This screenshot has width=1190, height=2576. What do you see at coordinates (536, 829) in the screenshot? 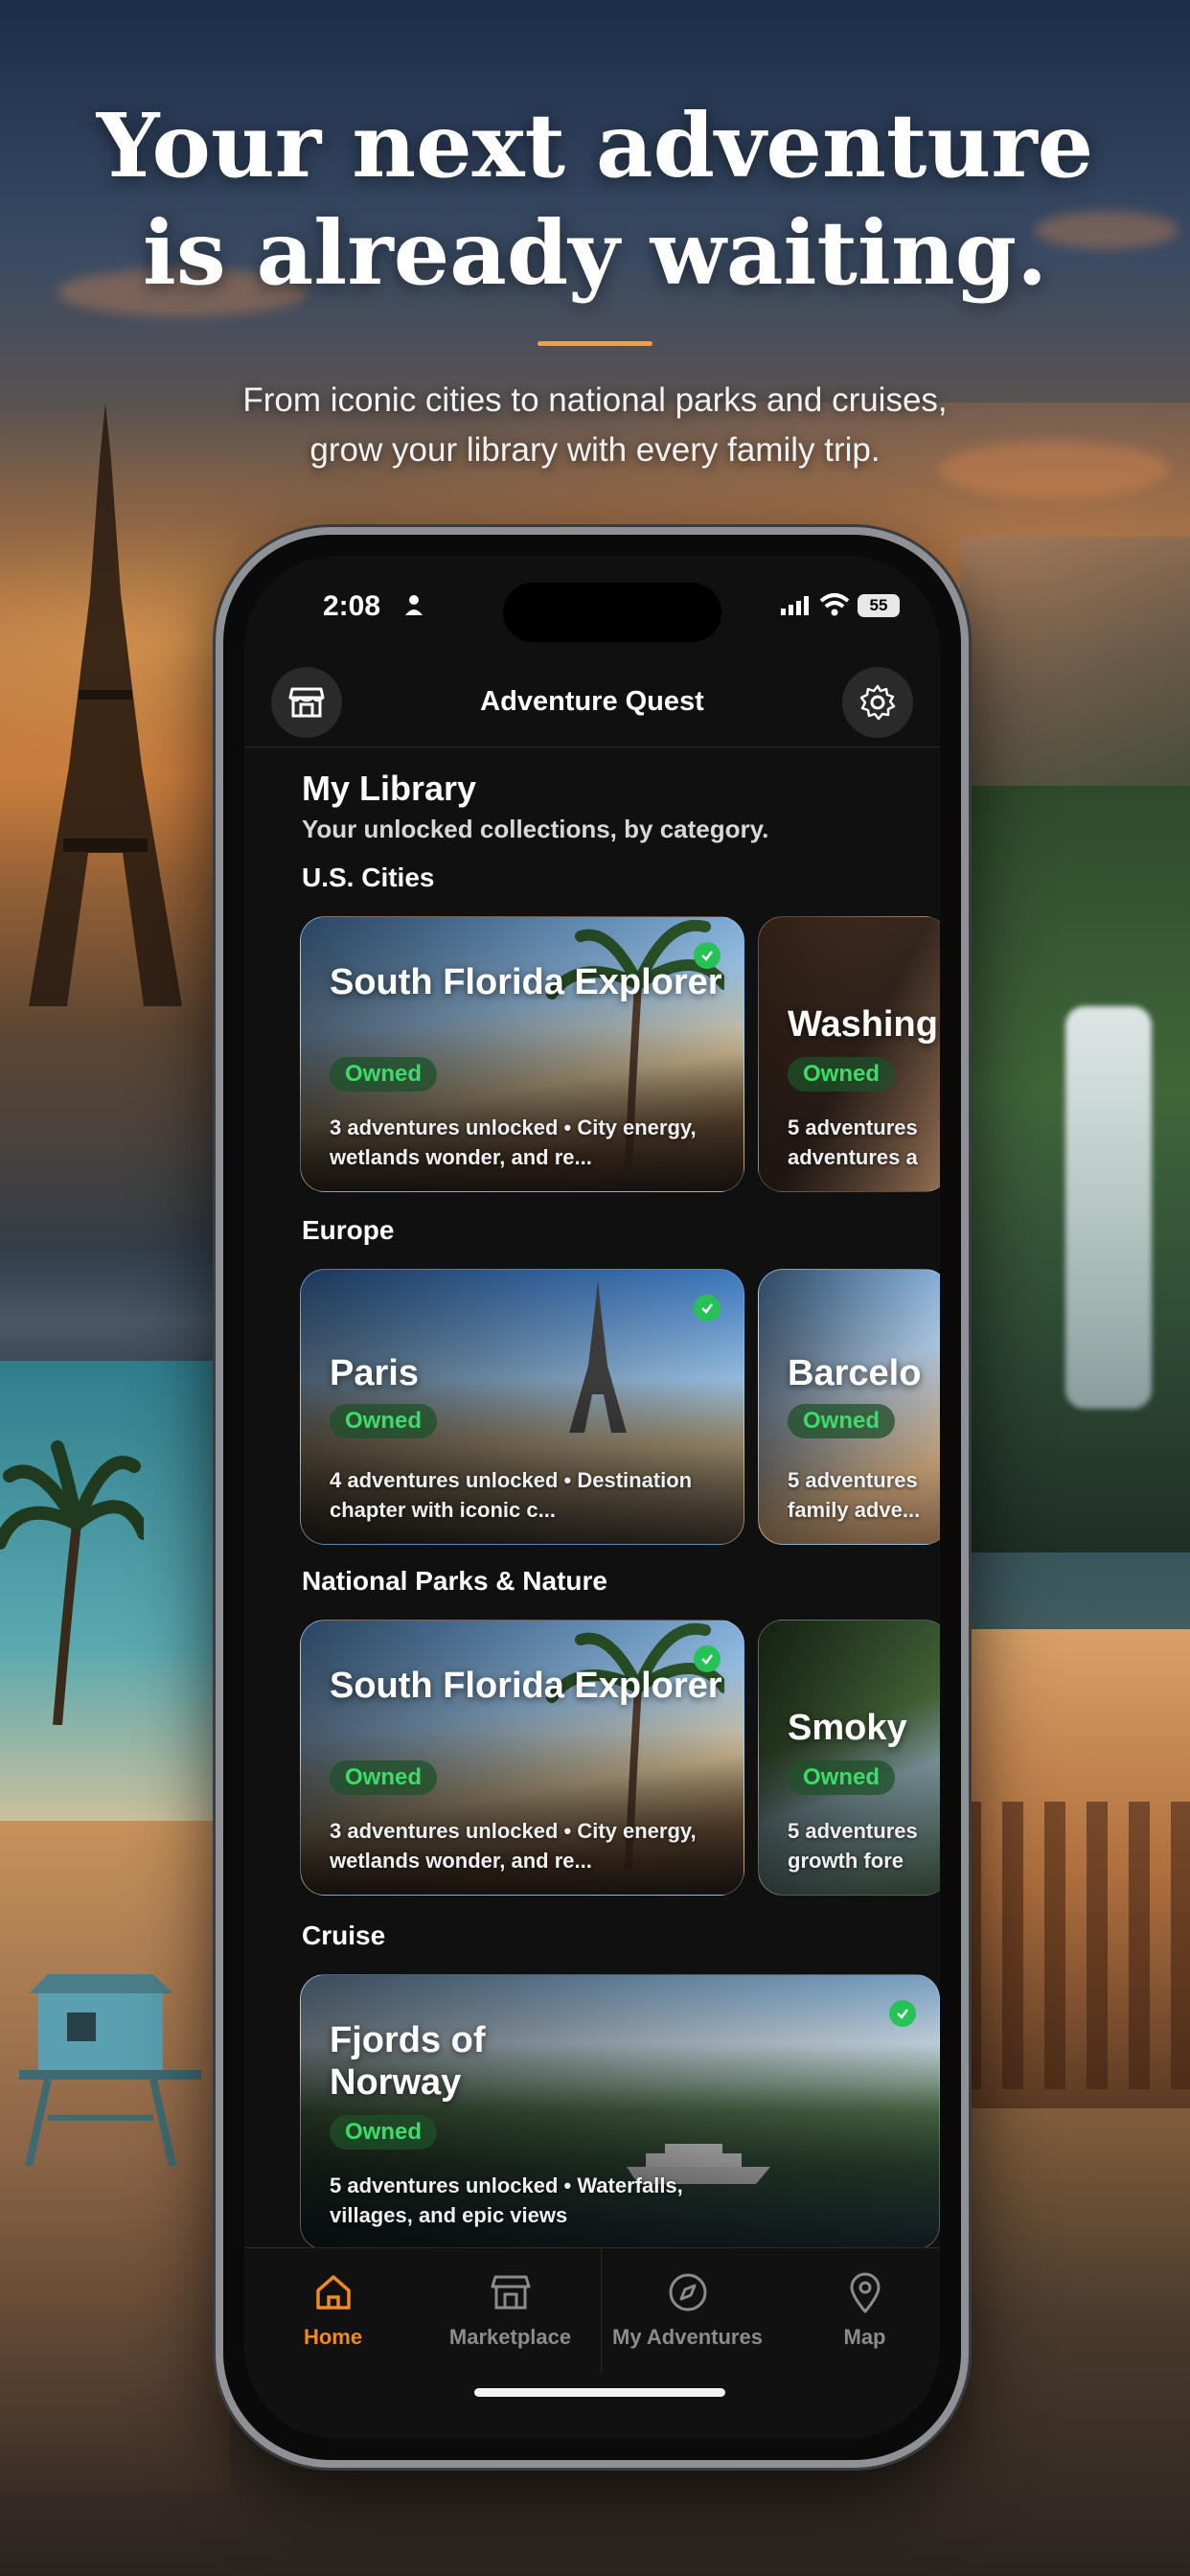
I see `library-subtitle: Your unlocked collections, by category.` at bounding box center [536, 829].